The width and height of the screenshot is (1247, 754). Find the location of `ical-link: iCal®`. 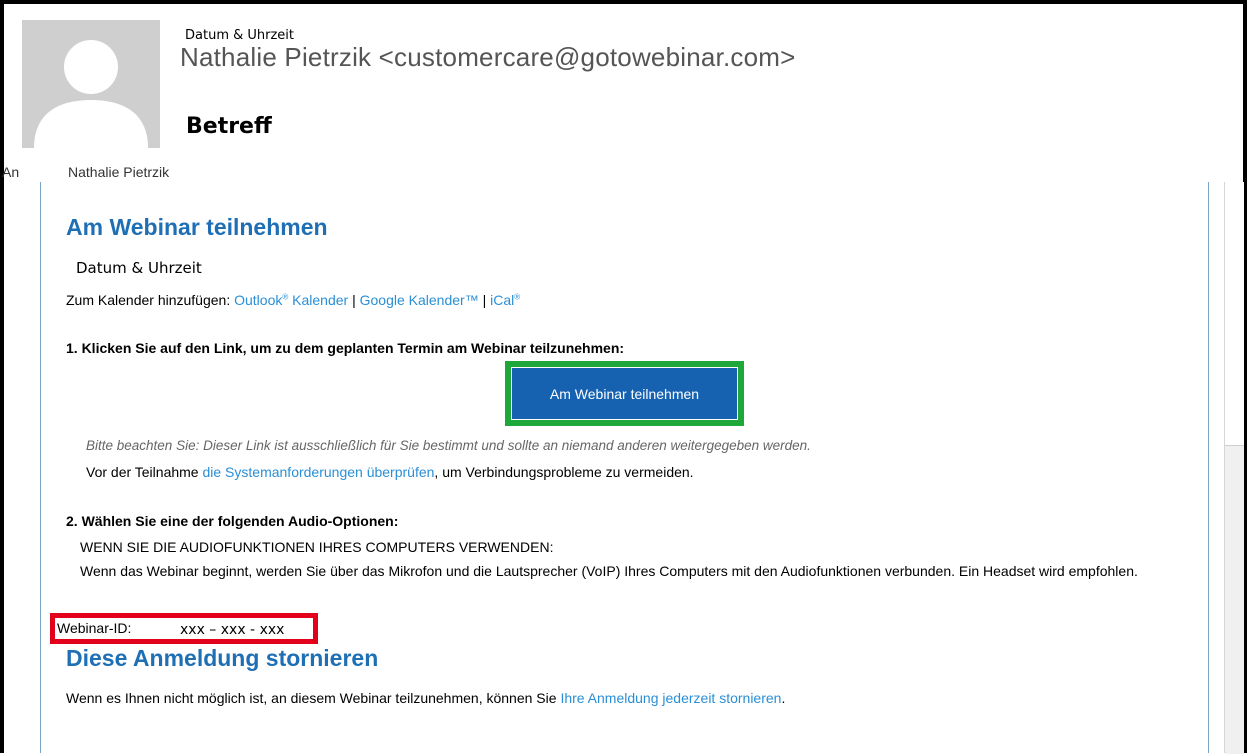

ical-link: iCal® is located at coordinates (505, 300).